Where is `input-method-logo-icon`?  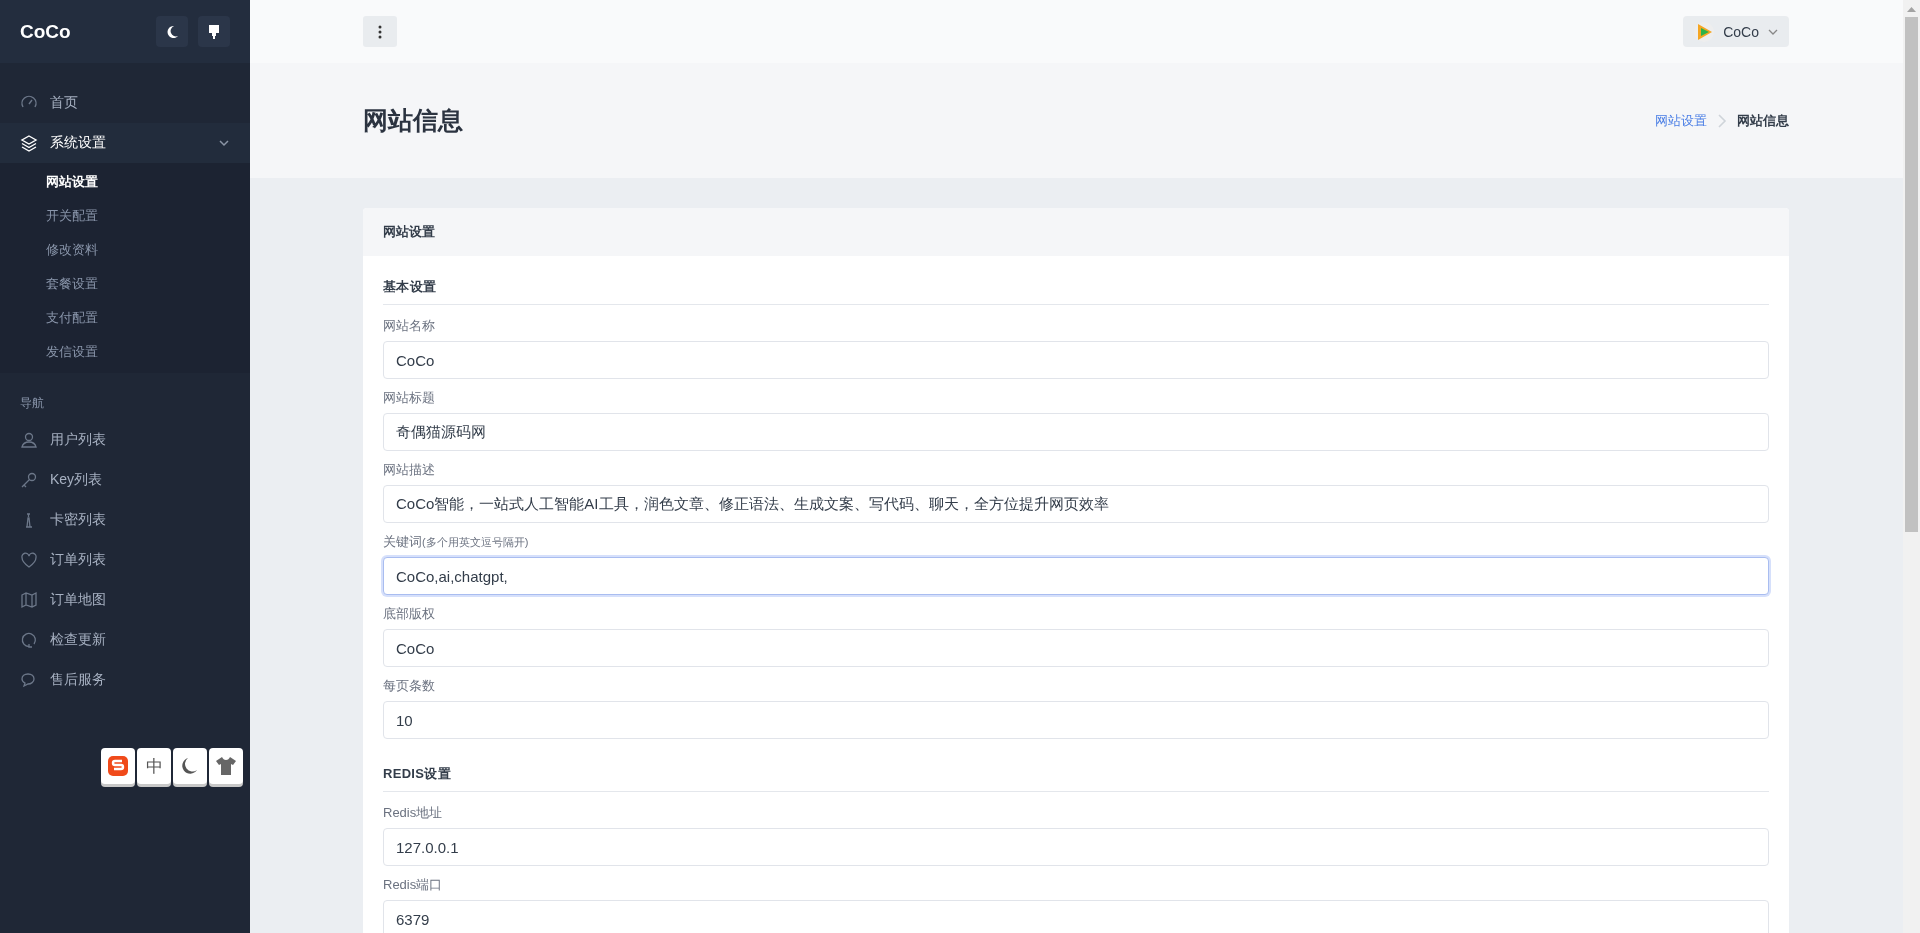 input-method-logo-icon is located at coordinates (118, 766).